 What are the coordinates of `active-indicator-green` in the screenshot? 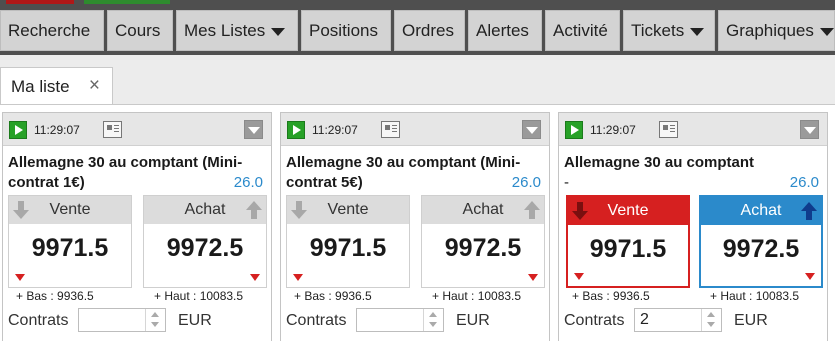 It's located at (127, 2).